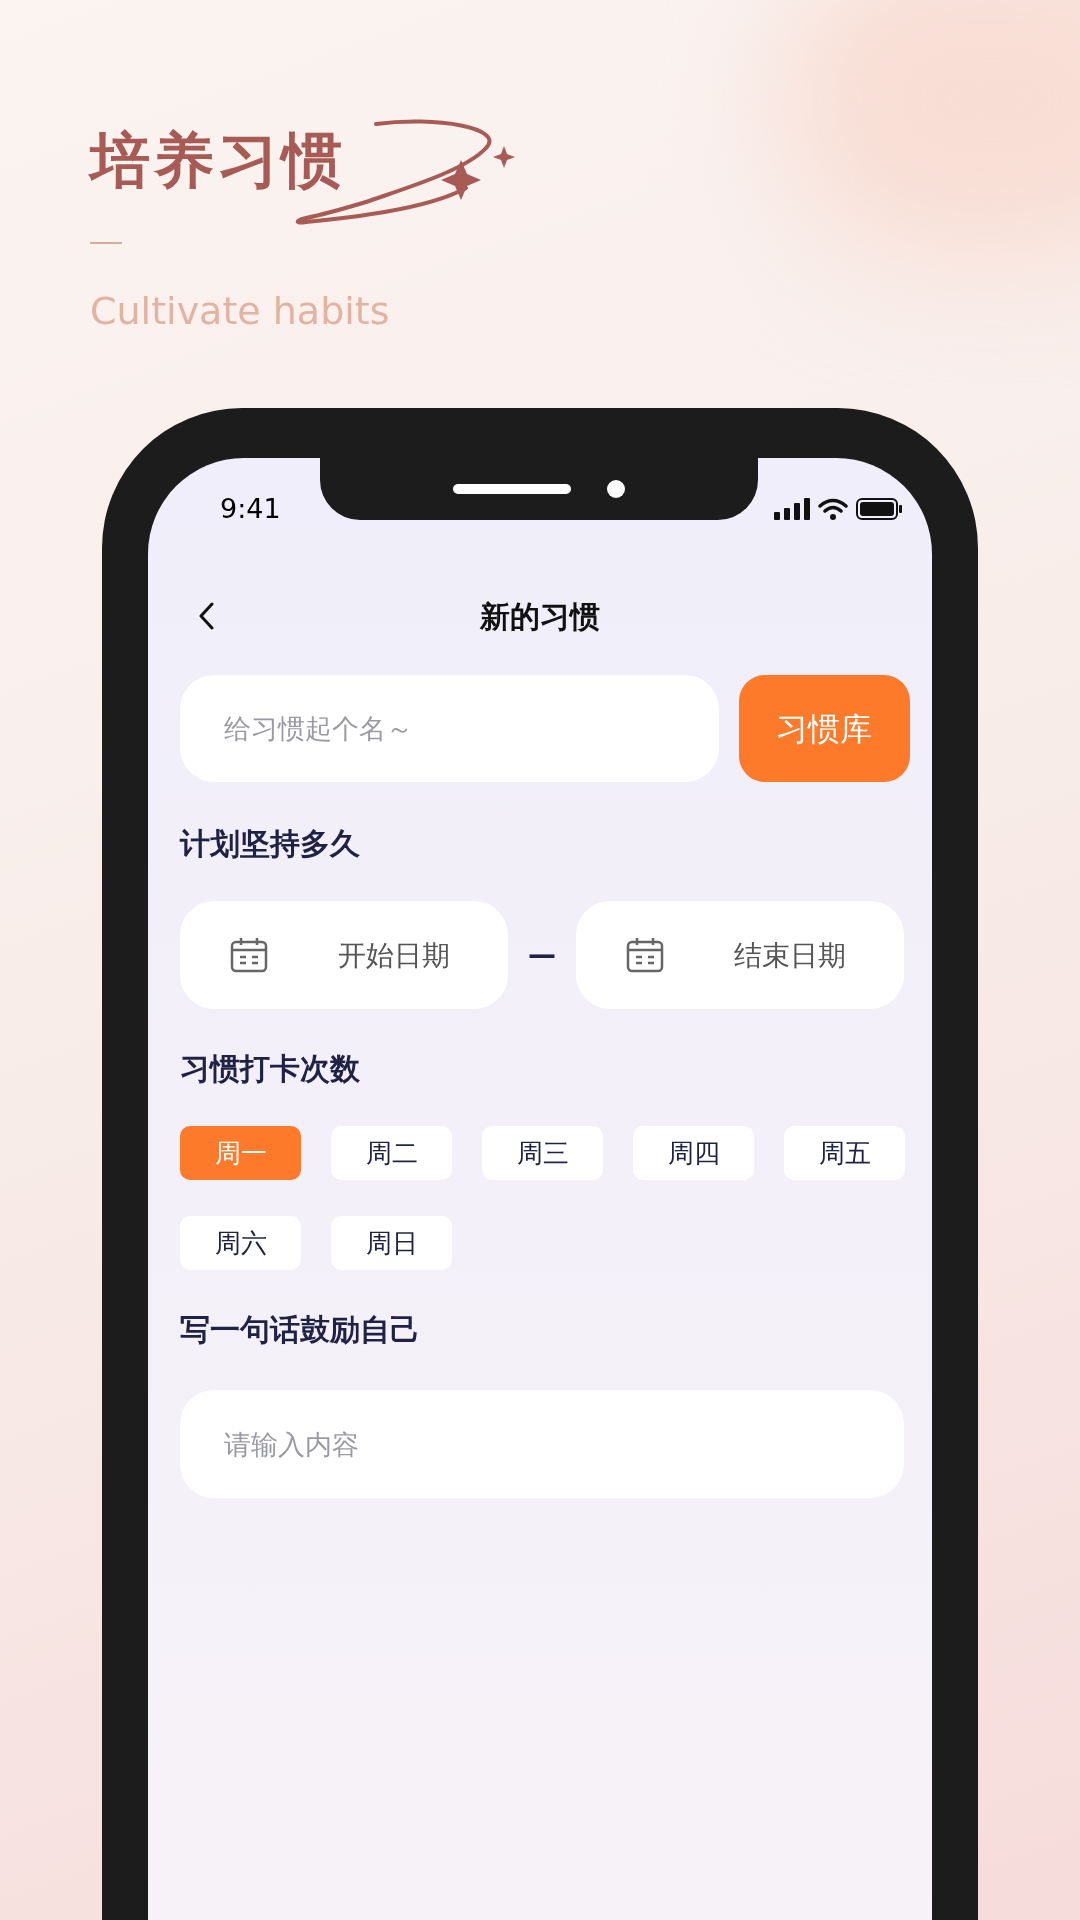 Image resolution: width=1080 pixels, height=1920 pixels. Describe the element at coordinates (391, 1153) in the screenshot. I see `weekday-chip: 周二` at that location.